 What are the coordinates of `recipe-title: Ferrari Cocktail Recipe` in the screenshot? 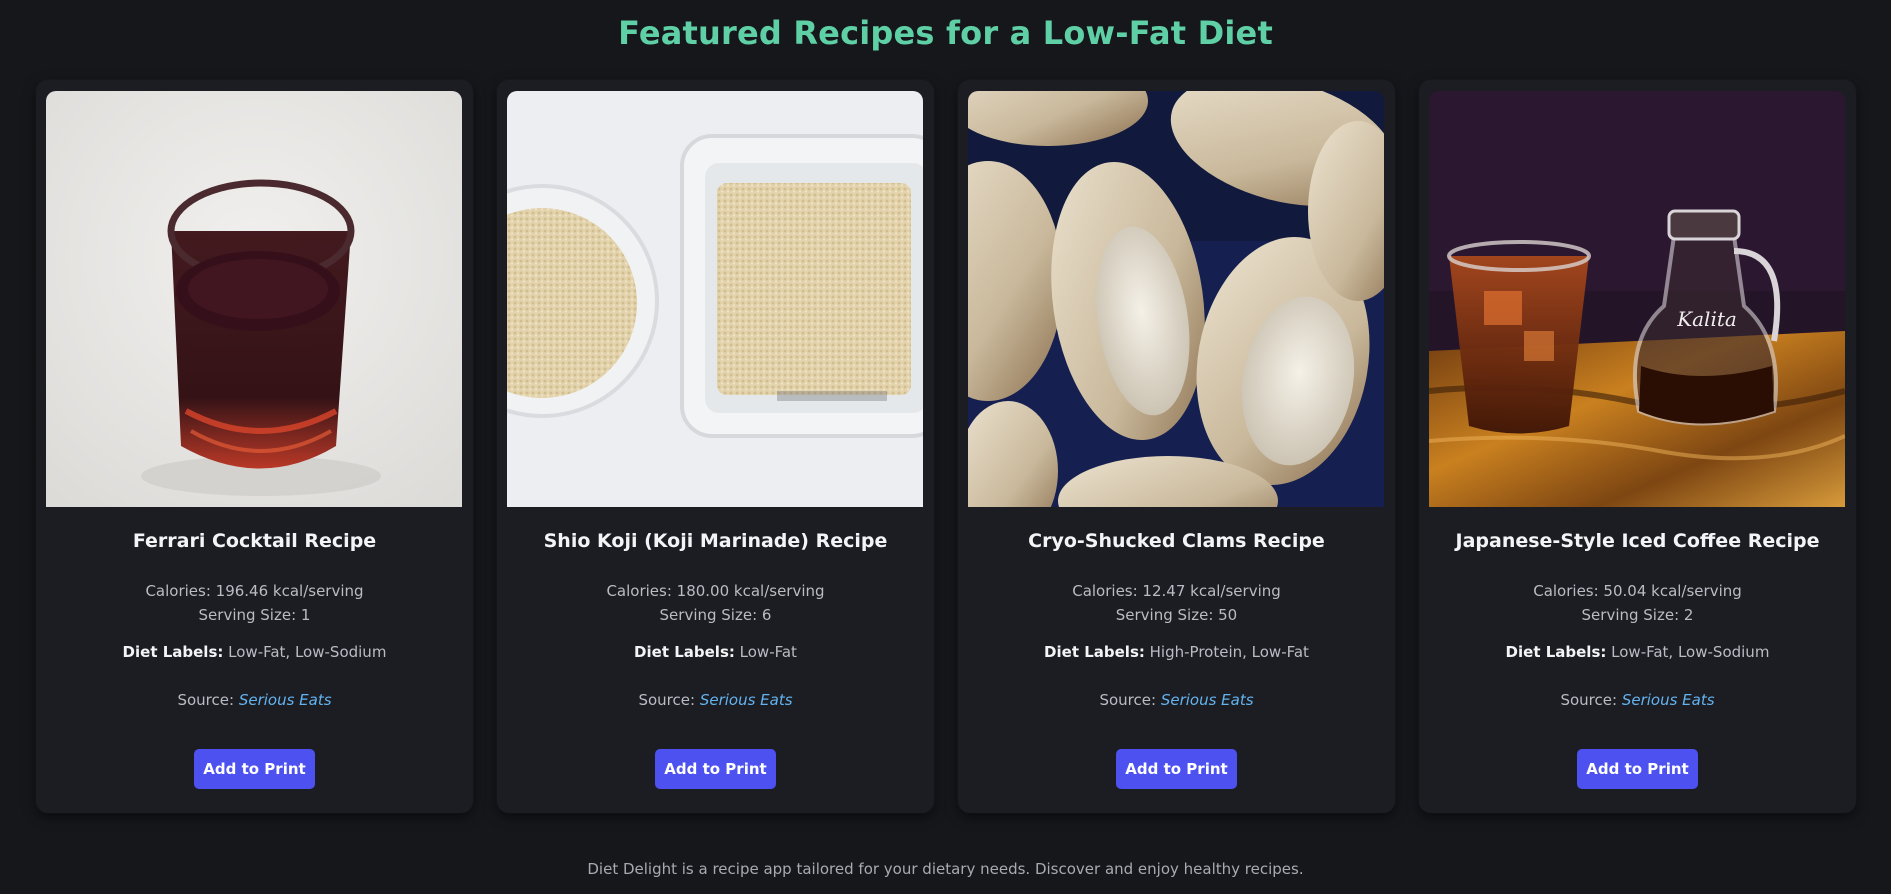 It's located at (254, 541).